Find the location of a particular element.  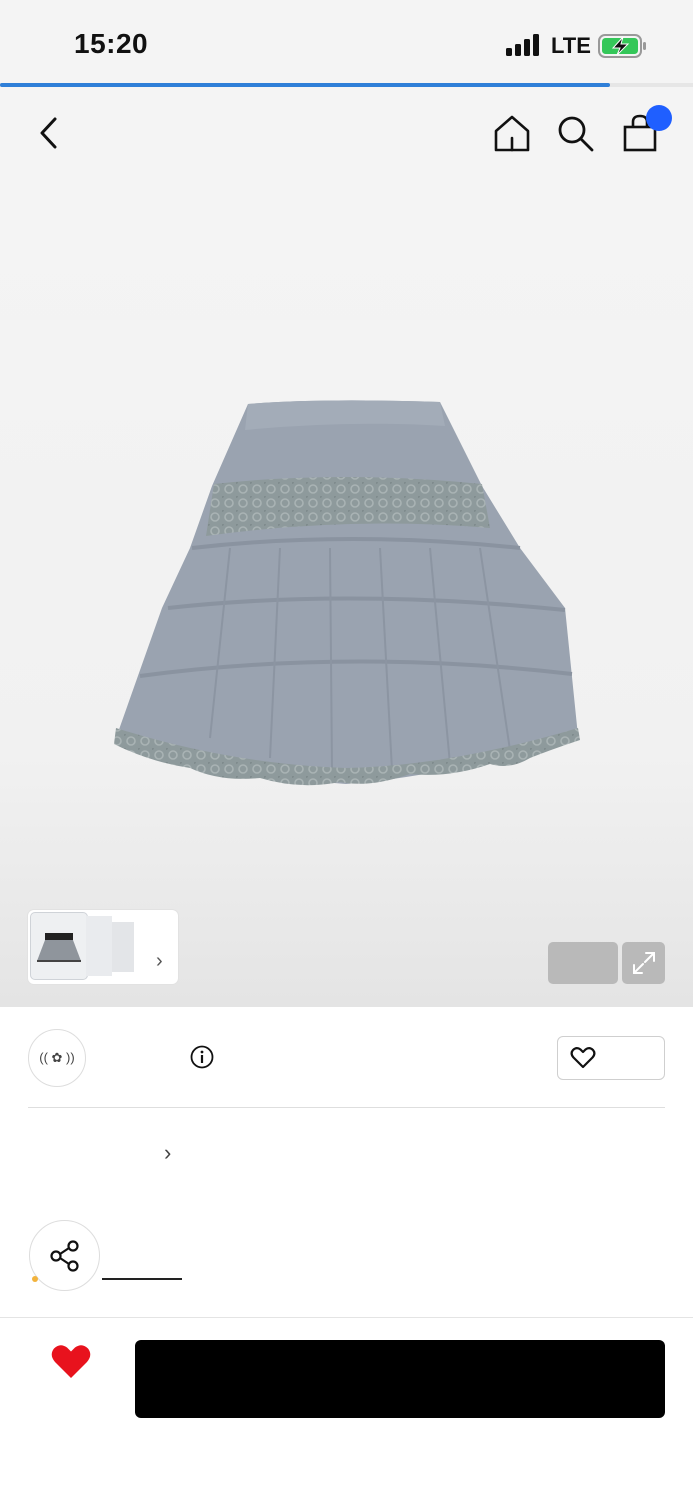

thumbnail-skirt-image is located at coordinates (59, 947).